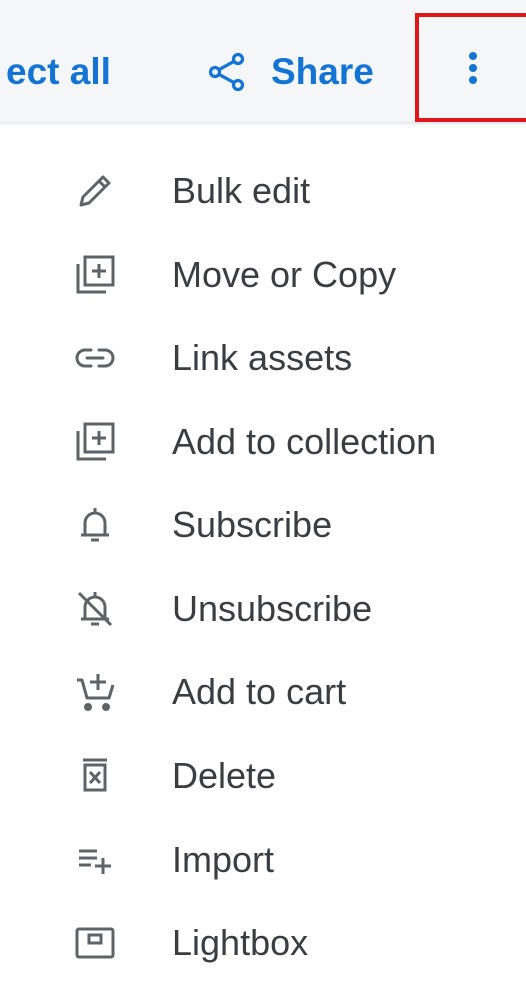 The width and height of the screenshot is (526, 986). What do you see at coordinates (473, 68) in the screenshot?
I see `more-vertical-icon` at bounding box center [473, 68].